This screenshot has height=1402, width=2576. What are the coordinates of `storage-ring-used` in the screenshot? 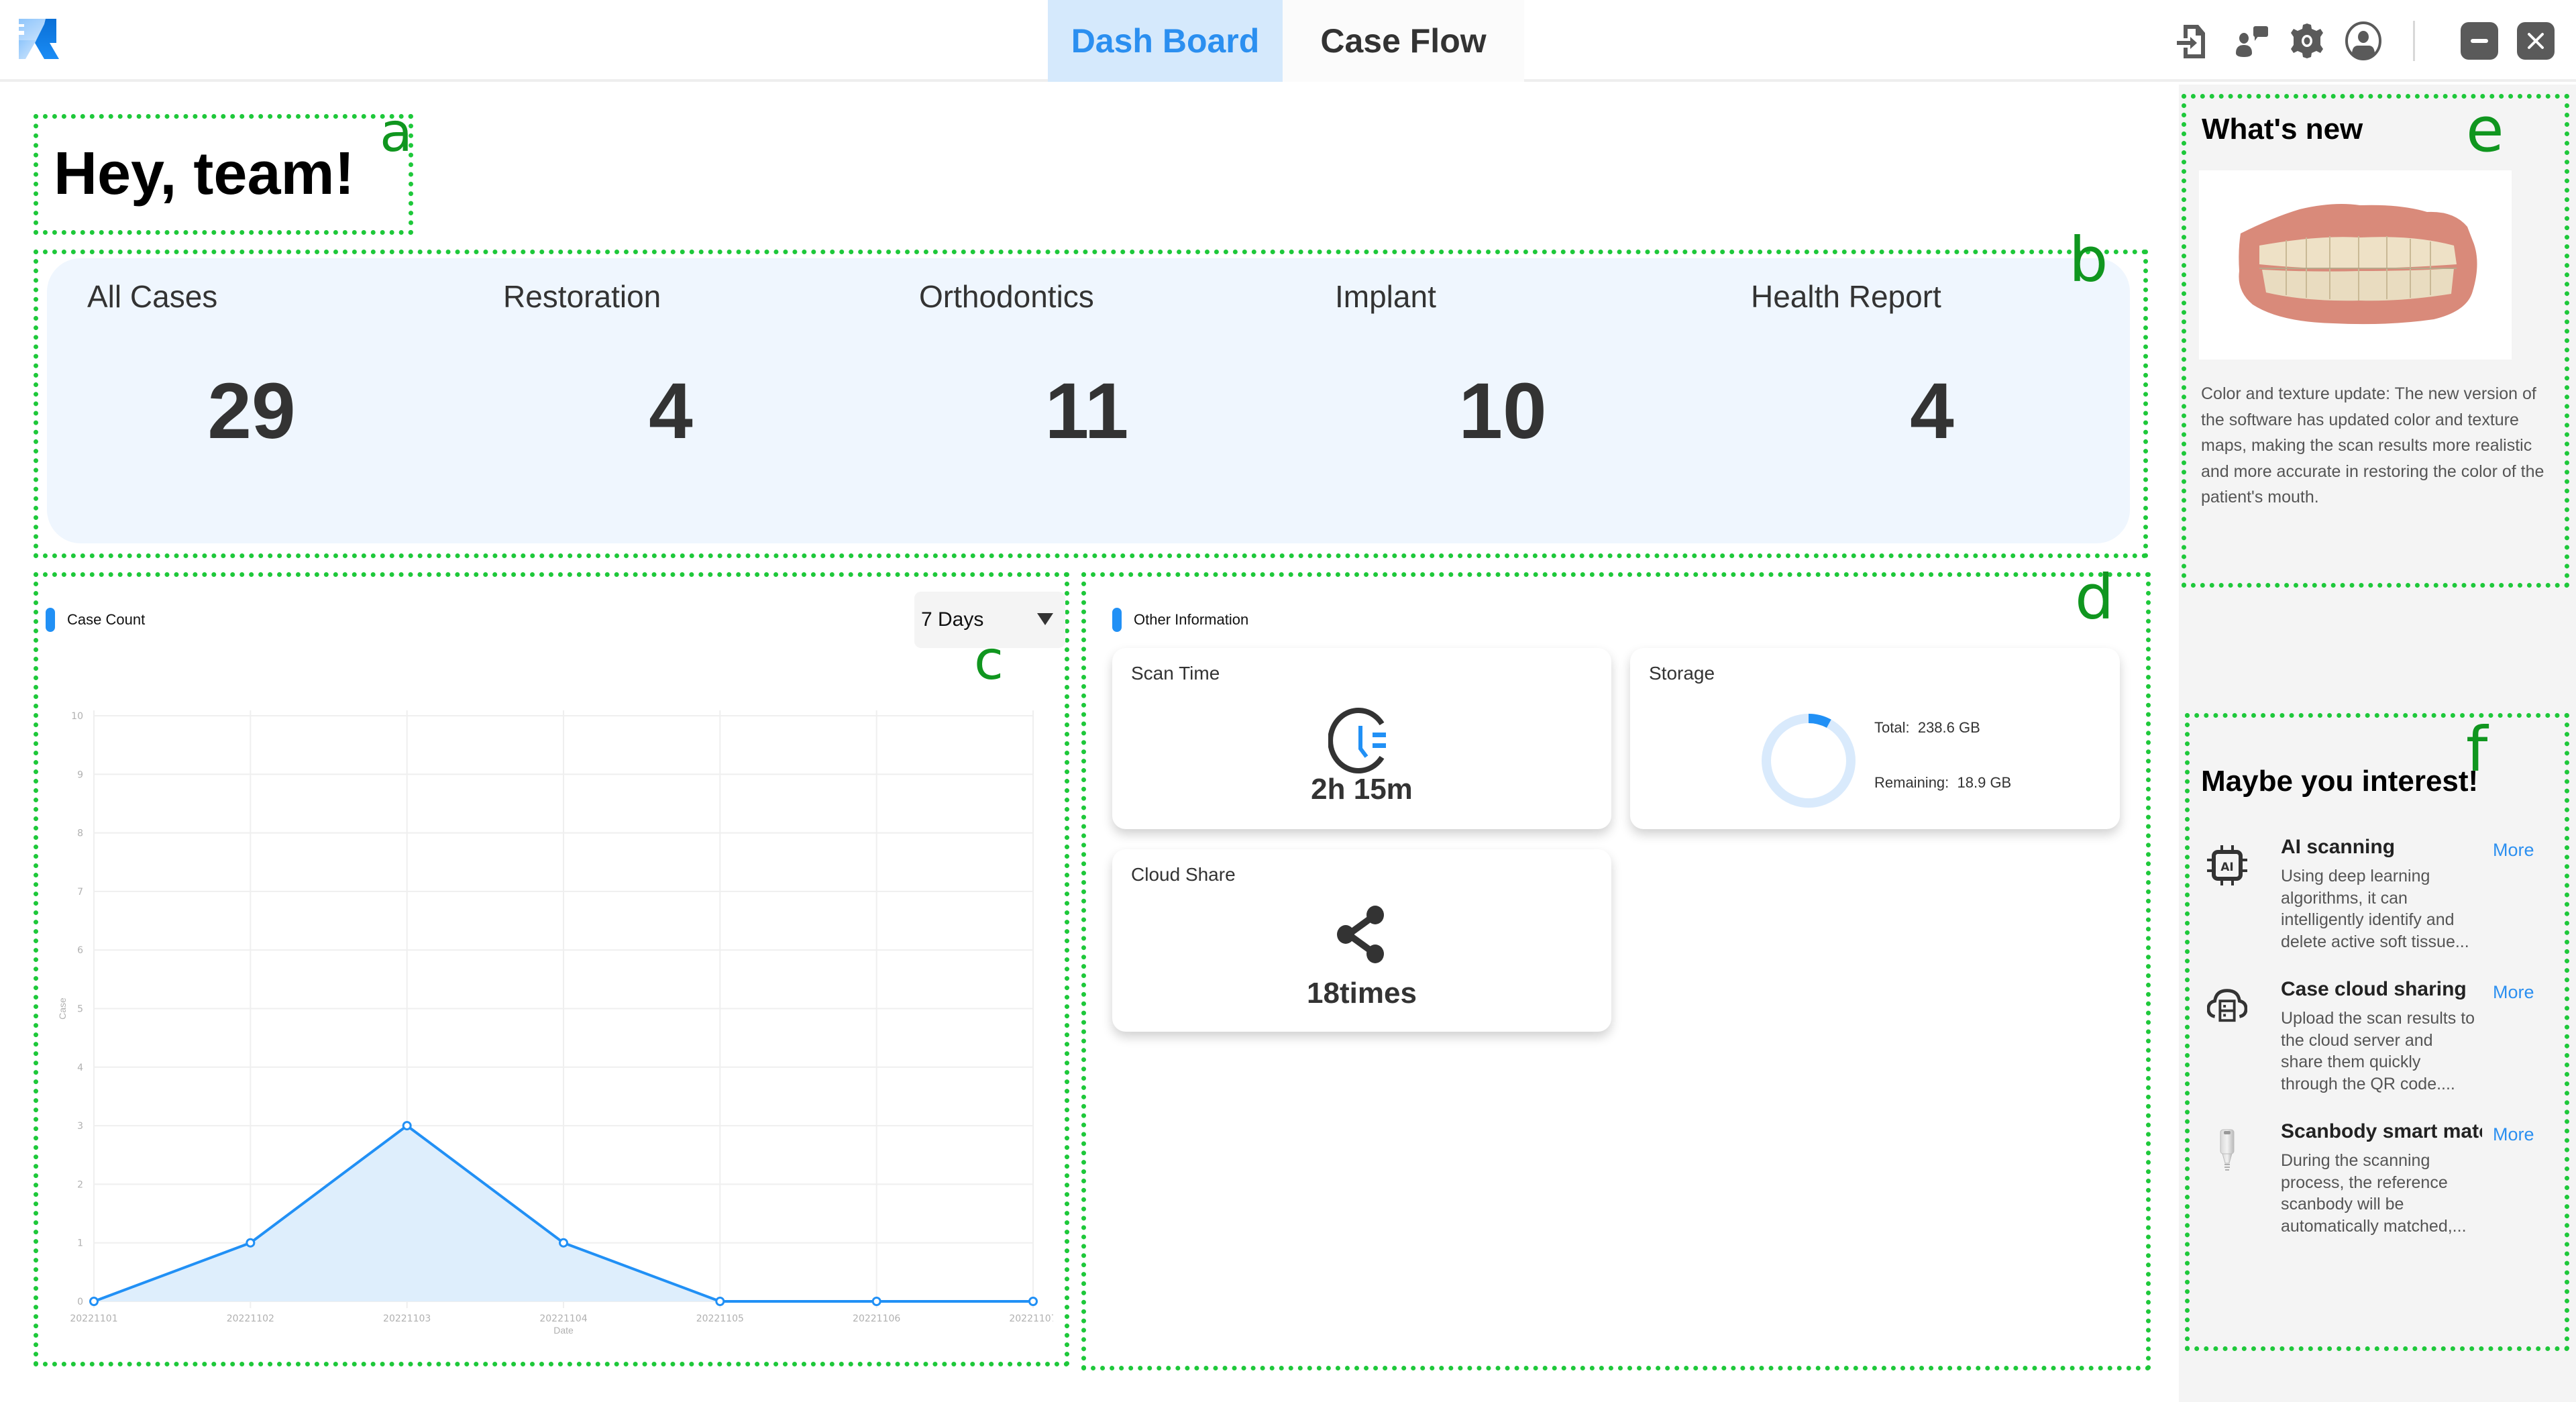 It's located at (1819, 721).